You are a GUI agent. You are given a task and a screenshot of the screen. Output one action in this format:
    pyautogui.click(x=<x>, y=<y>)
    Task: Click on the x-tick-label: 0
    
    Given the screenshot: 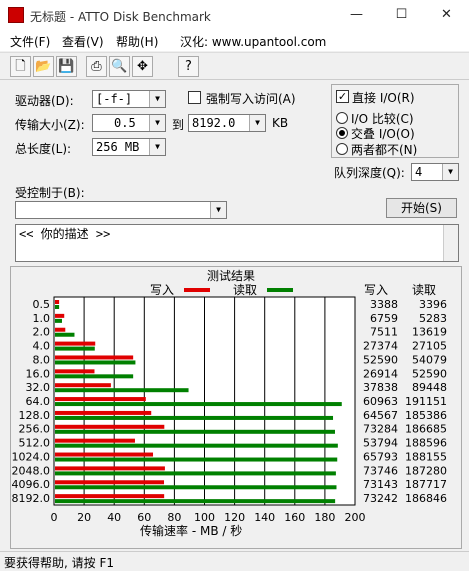 What is the action you would take?
    pyautogui.click(x=54, y=517)
    